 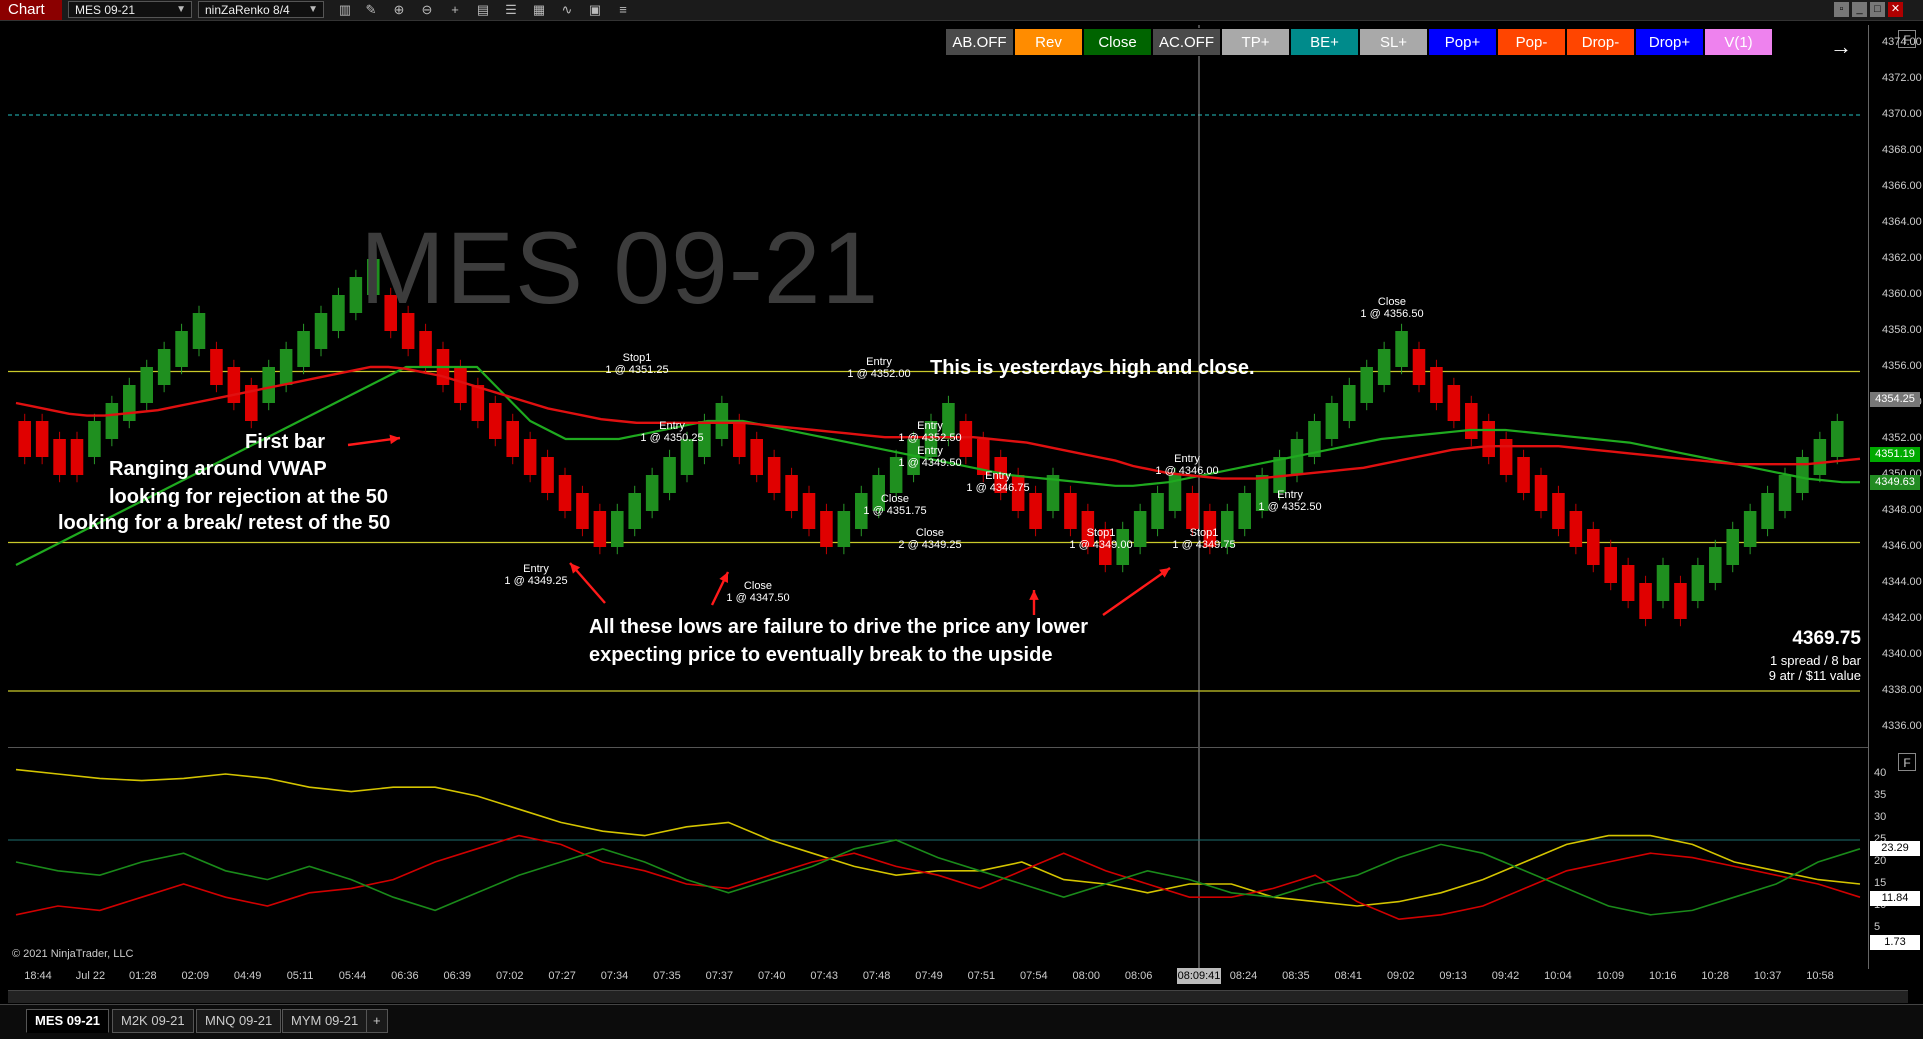 What do you see at coordinates (1600, 42) in the screenshot?
I see `chart-trader-button: Drop-` at bounding box center [1600, 42].